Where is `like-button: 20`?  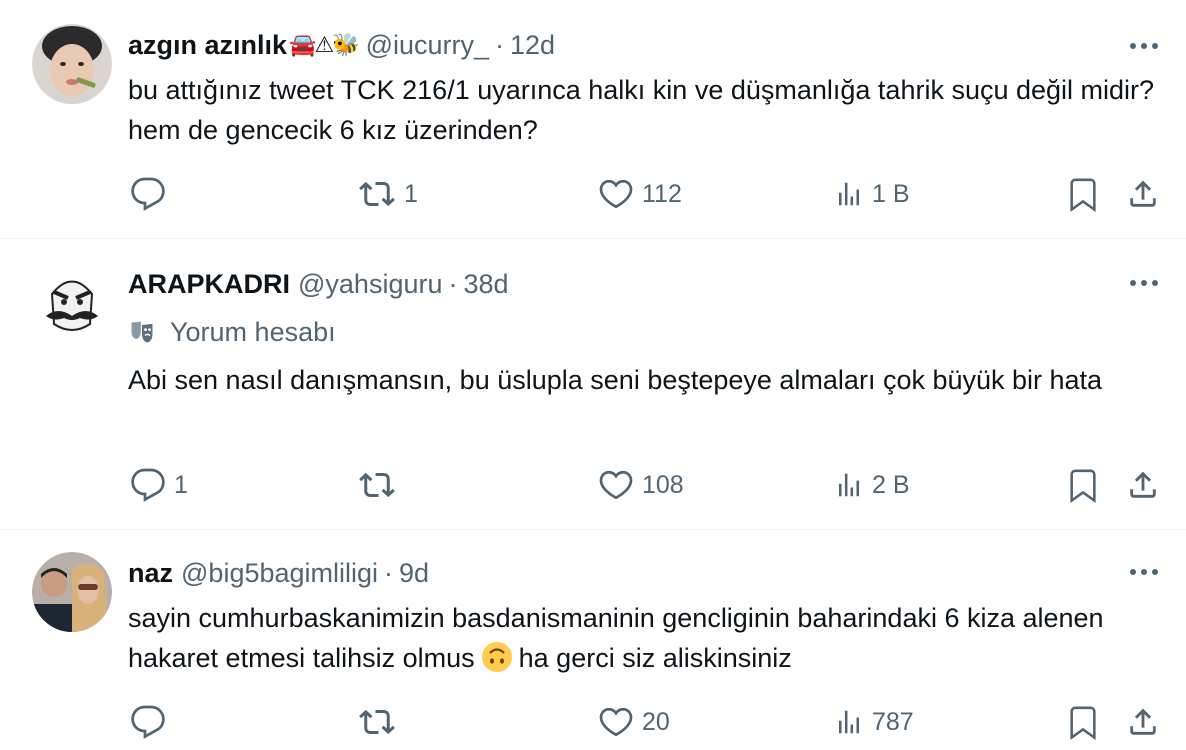 like-button: 20 is located at coordinates (634, 722).